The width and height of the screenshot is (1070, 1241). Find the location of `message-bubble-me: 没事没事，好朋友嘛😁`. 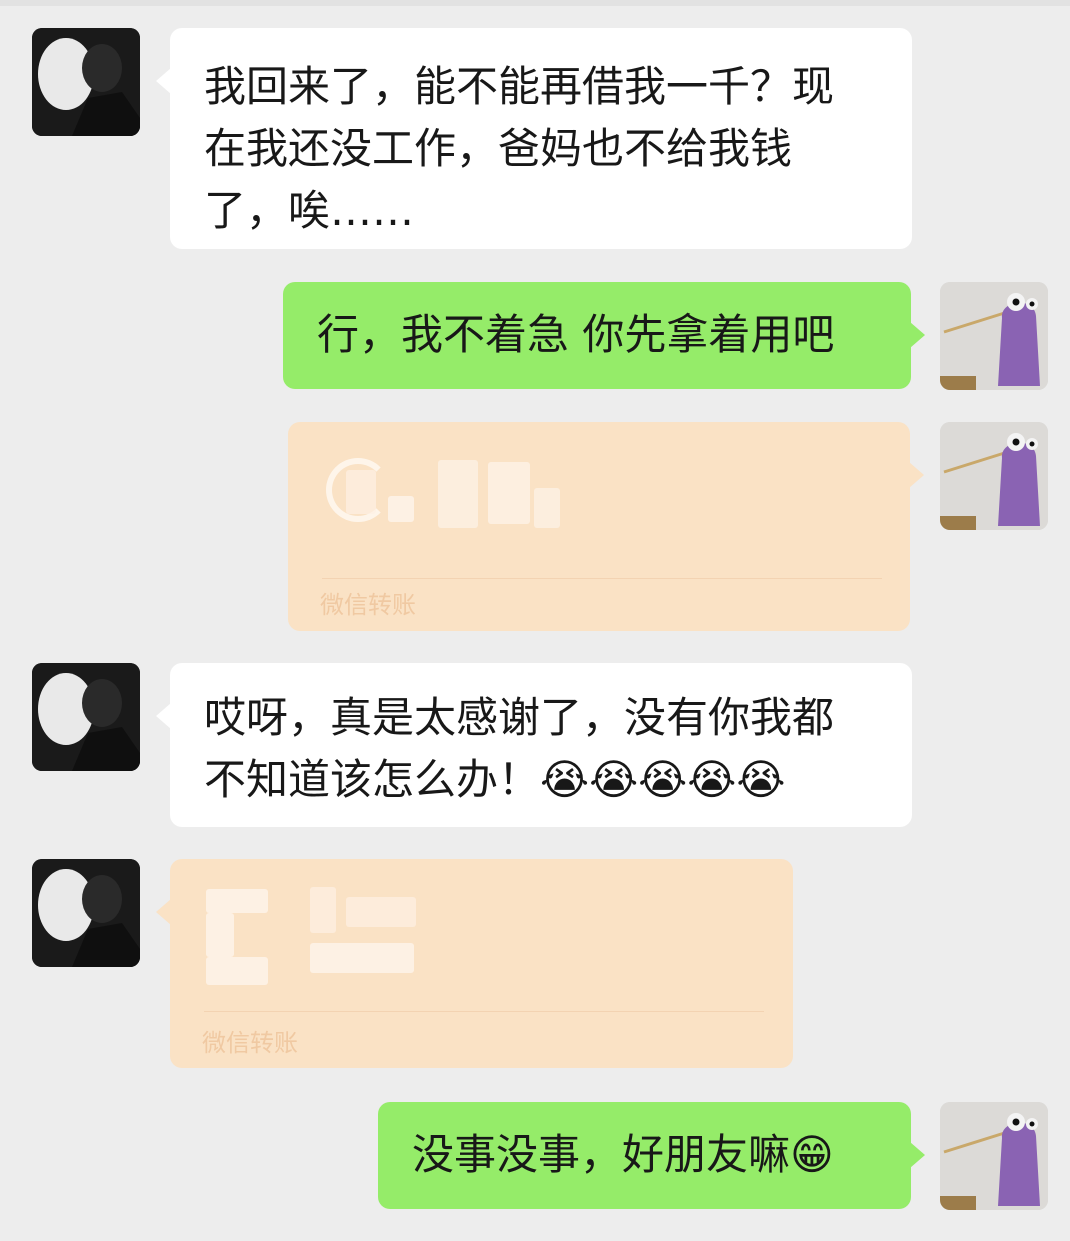

message-bubble-me: 没事没事，好朋友嘛😁 is located at coordinates (651, 1155).